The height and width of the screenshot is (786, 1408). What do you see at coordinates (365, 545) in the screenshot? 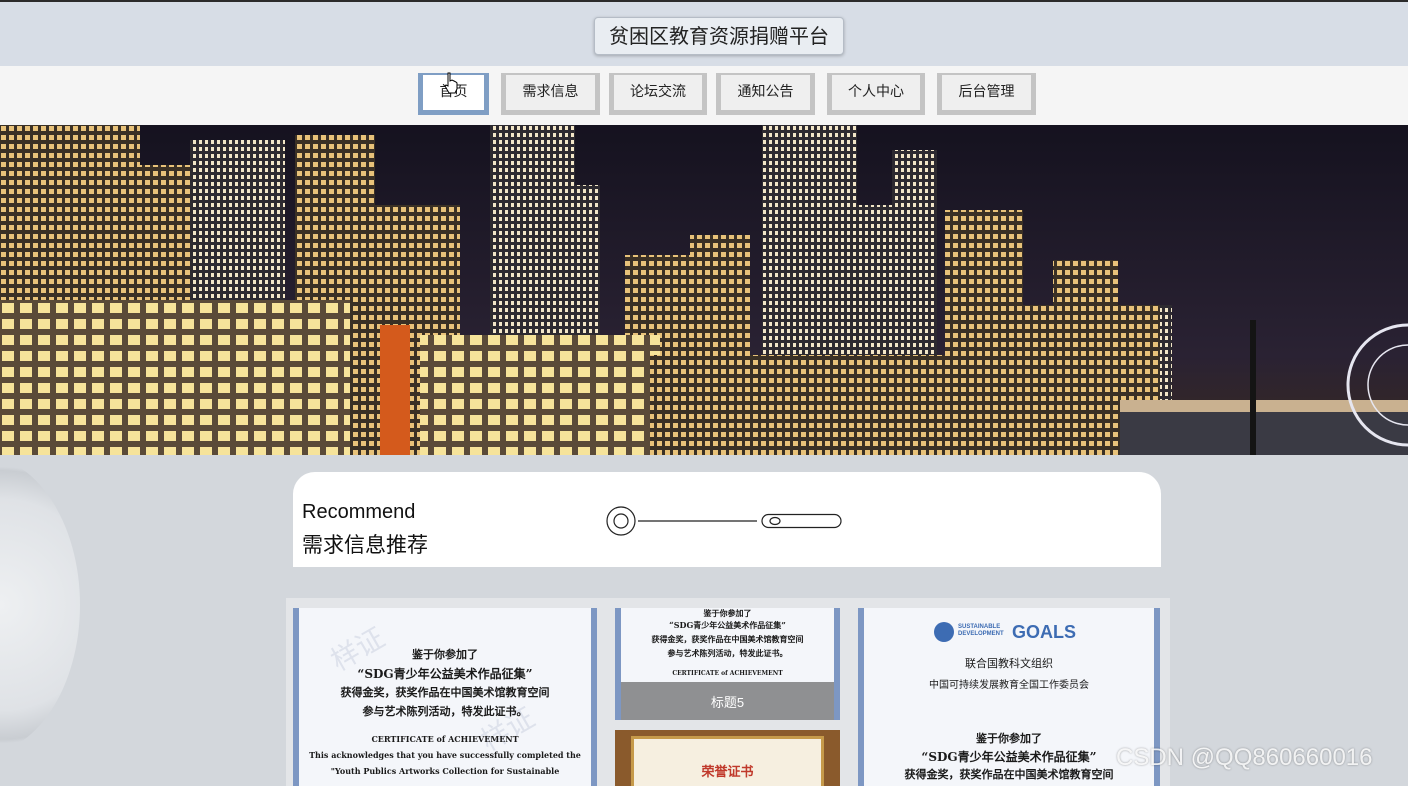
I see `recommend-title-zh: 需求信息推荐` at bounding box center [365, 545].